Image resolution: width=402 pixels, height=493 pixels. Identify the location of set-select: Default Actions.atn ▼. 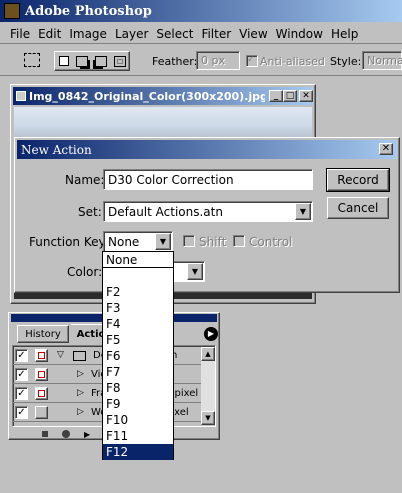
(208, 211).